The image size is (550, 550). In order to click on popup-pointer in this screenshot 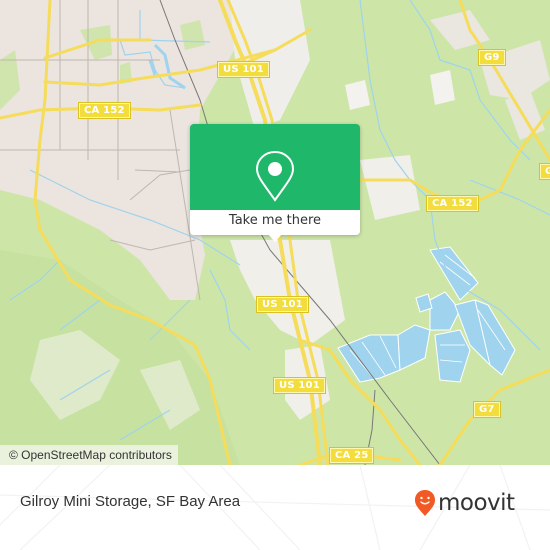, I will do `click(275, 238)`.